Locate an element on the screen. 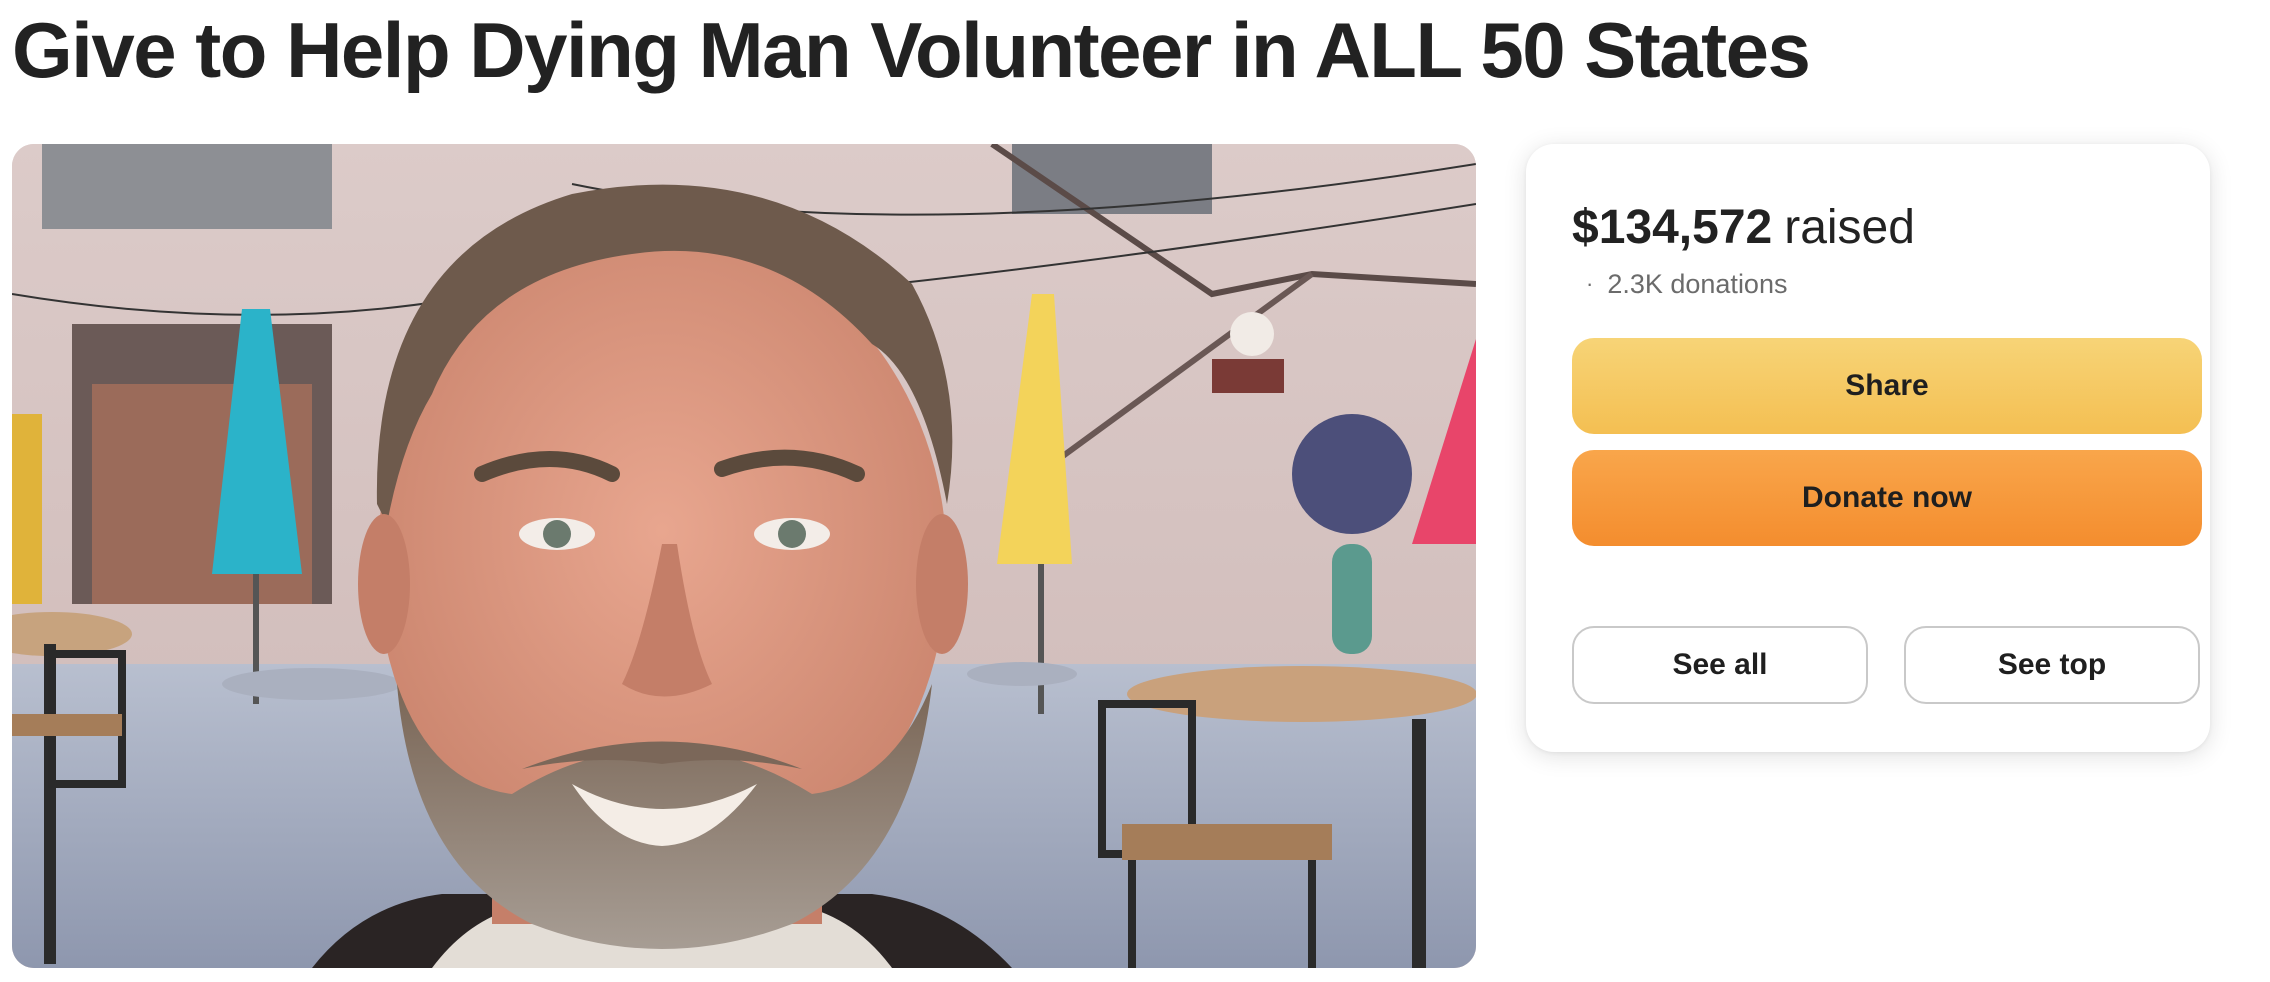  see-all-button: See all is located at coordinates (1720, 665).